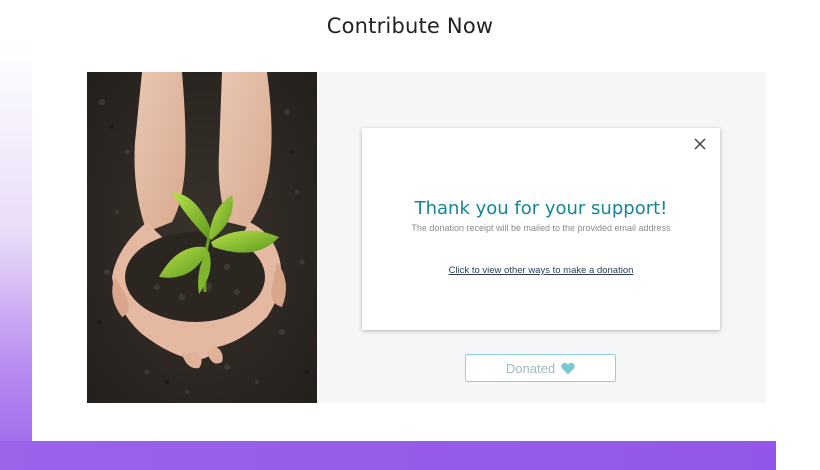 The height and width of the screenshot is (470, 820). Describe the element at coordinates (388, 455) in the screenshot. I see `background-gradient-bottom` at that location.